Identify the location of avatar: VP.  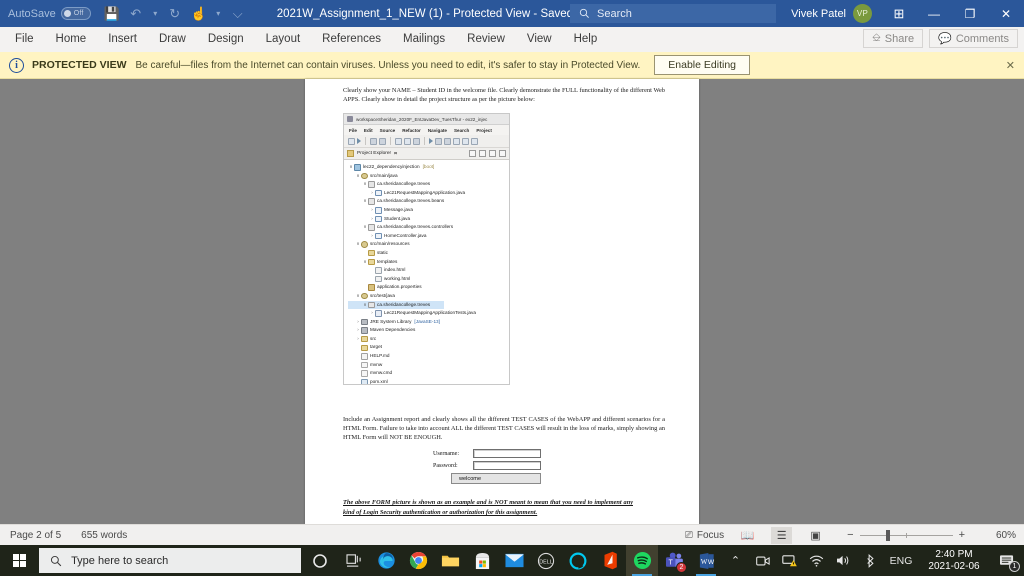
(862, 13).